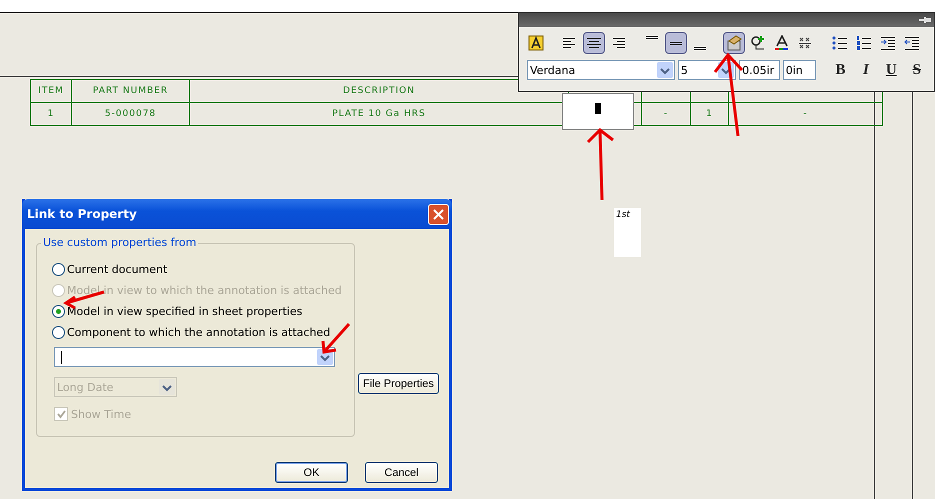 This screenshot has width=935, height=499. What do you see at coordinates (598, 108) in the screenshot?
I see `text-cursor-icon` at bounding box center [598, 108].